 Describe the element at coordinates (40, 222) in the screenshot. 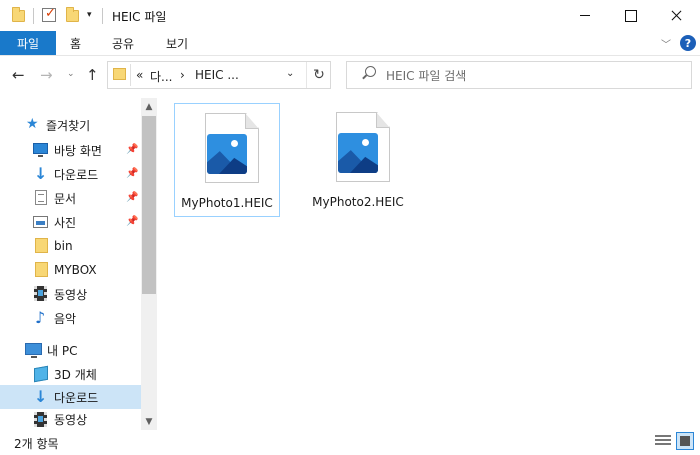

I see `pictures-icon` at that location.